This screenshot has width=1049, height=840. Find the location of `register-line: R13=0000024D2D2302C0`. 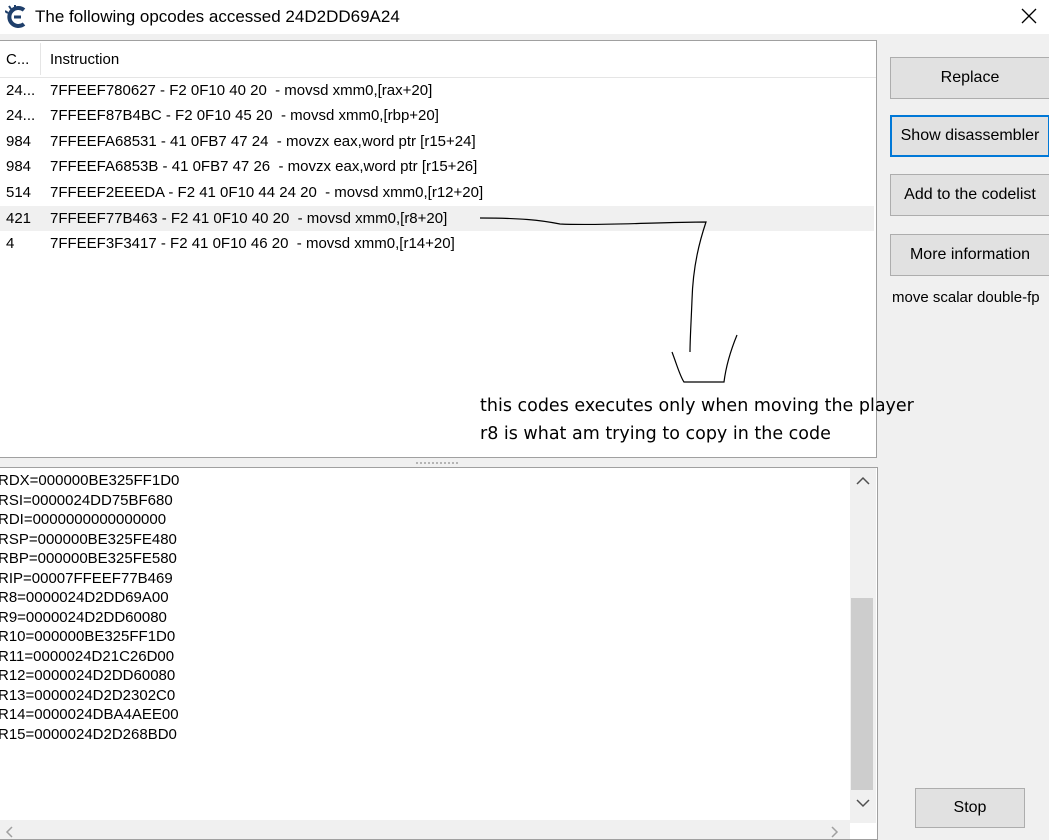

register-line: R13=0000024D2D2302C0 is located at coordinates (88, 695).